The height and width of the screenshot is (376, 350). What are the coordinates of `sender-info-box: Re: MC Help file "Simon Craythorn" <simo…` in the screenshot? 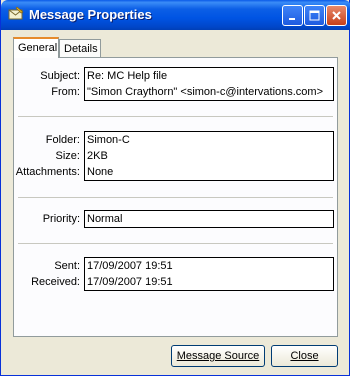 It's located at (209, 84).